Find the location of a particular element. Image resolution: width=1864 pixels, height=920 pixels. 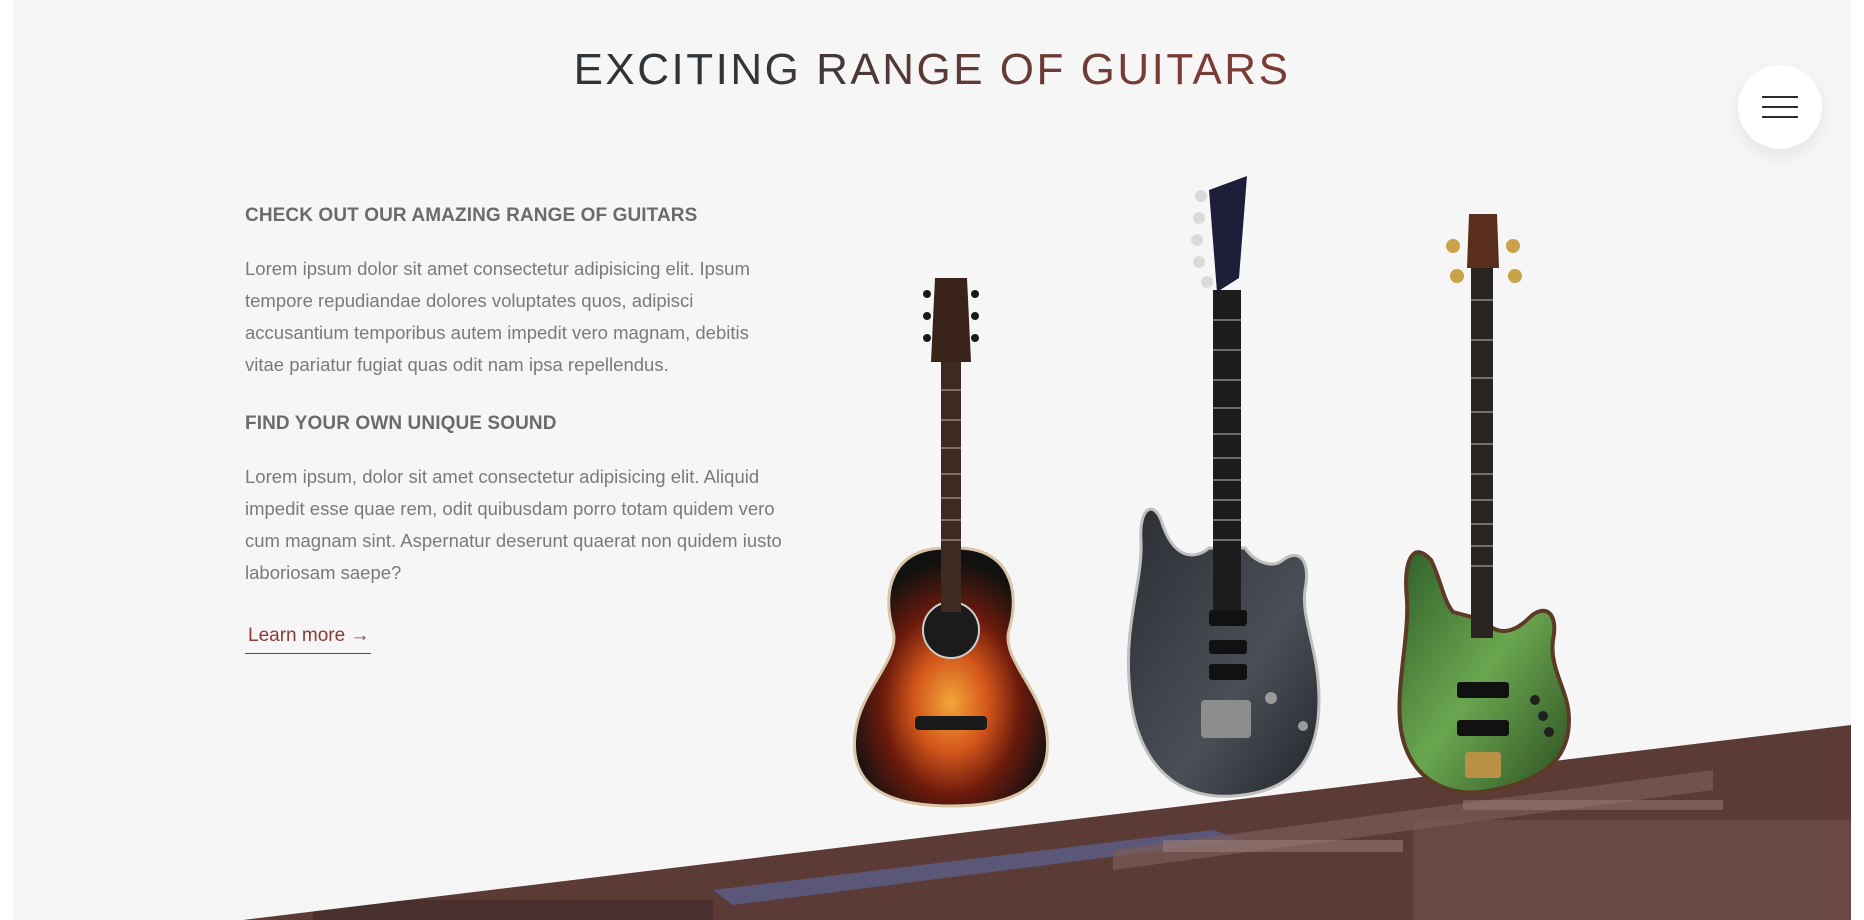

electric-guitar is located at coordinates (1223, 487).